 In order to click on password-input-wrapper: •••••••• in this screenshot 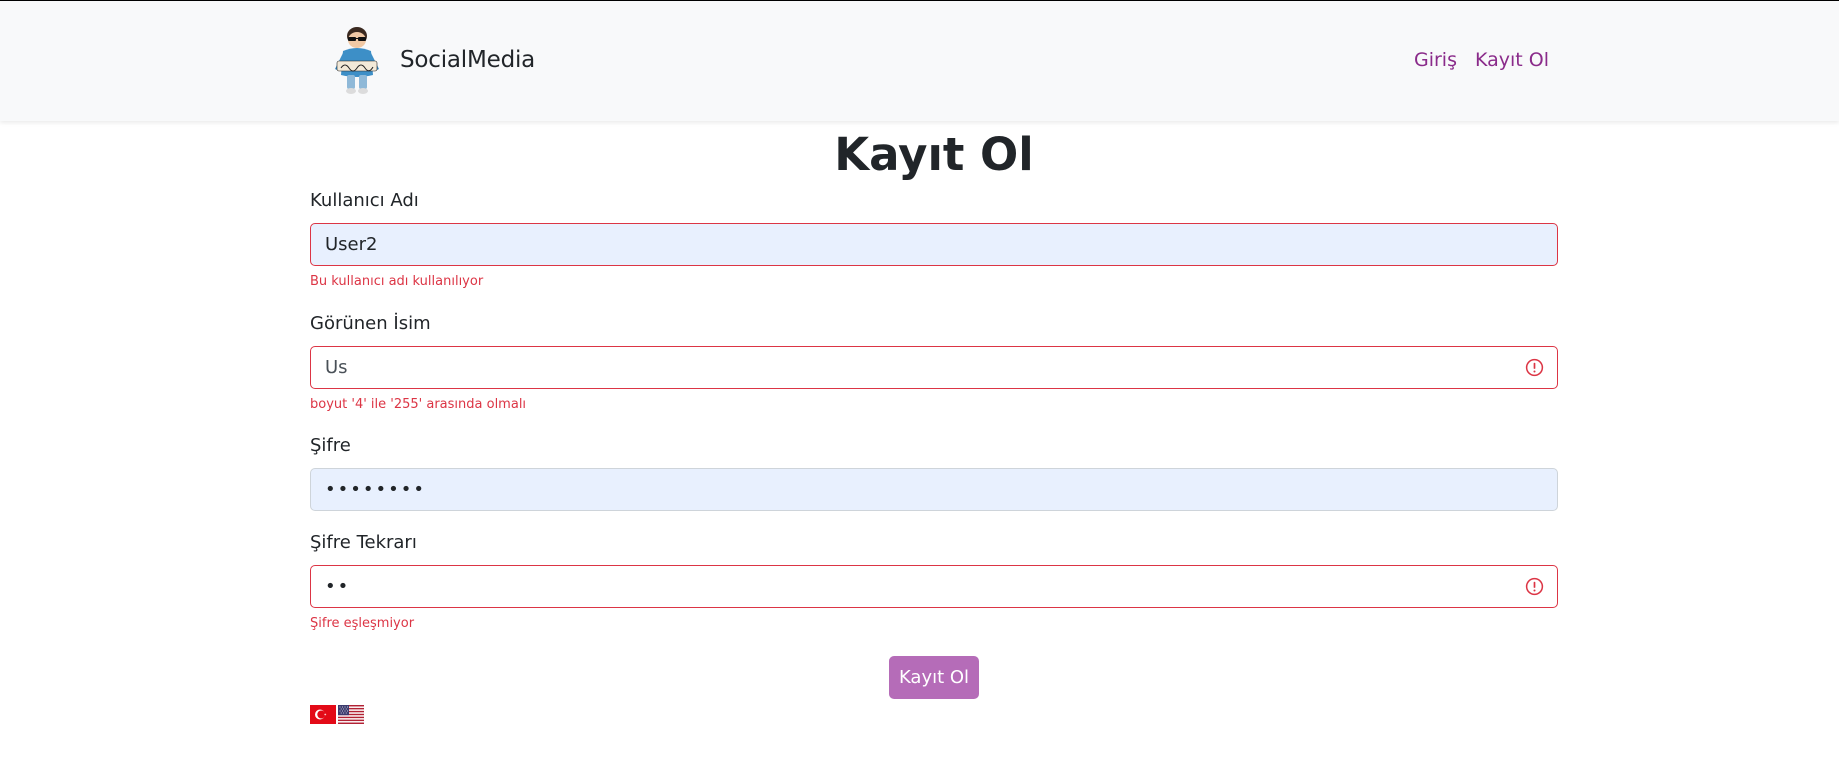, I will do `click(934, 489)`.